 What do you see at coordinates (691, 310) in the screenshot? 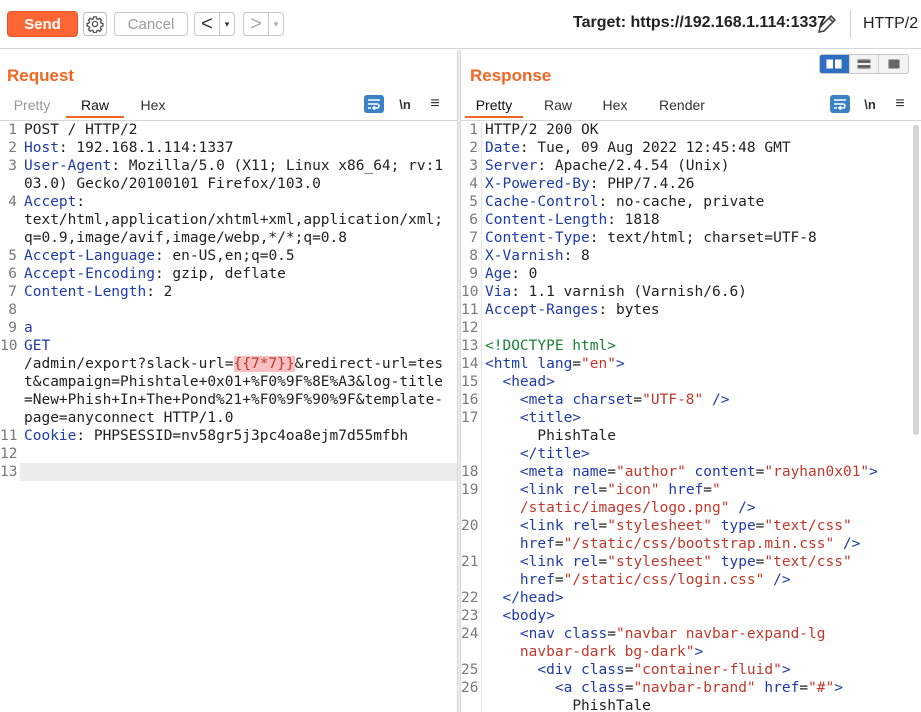
I see `code-line: 11 Accept-Ranges: bytes` at bounding box center [691, 310].